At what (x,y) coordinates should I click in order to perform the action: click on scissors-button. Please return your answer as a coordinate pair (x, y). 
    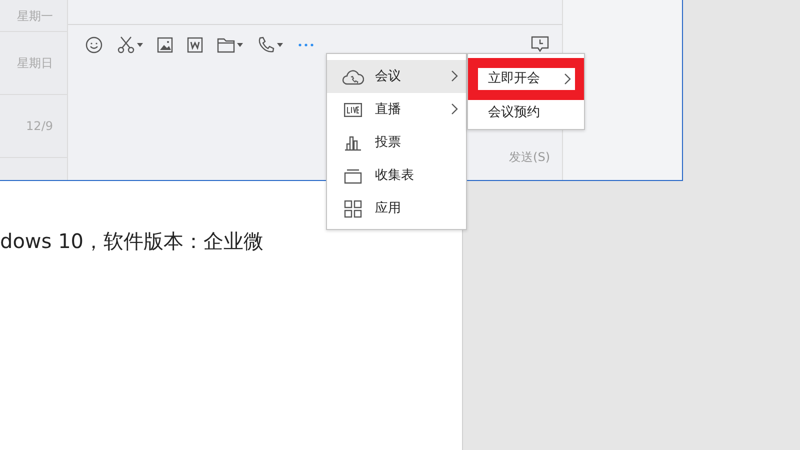
    Looking at the image, I should click on (130, 45).